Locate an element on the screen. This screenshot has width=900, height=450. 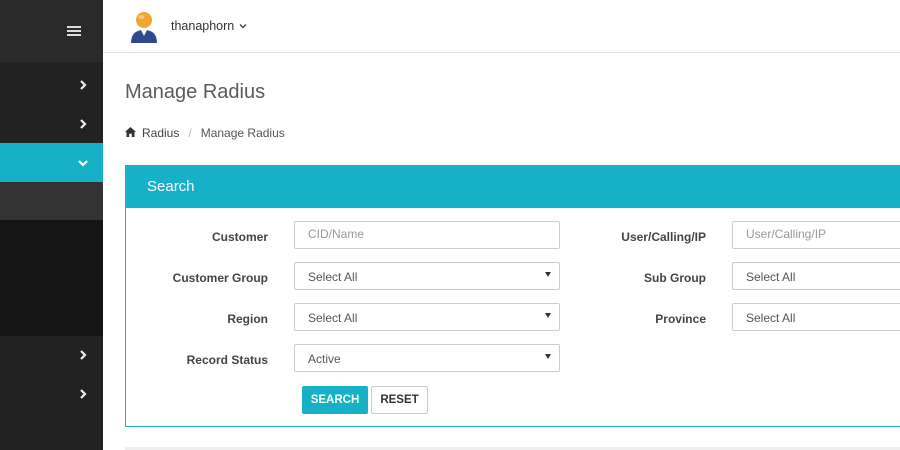
user-calling-ip-field is located at coordinates (816, 235).